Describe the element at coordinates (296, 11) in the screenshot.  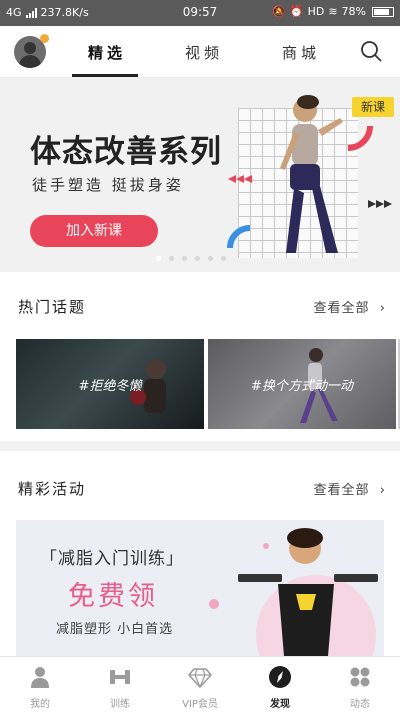
I see `alarm-icon: ⏰` at that location.